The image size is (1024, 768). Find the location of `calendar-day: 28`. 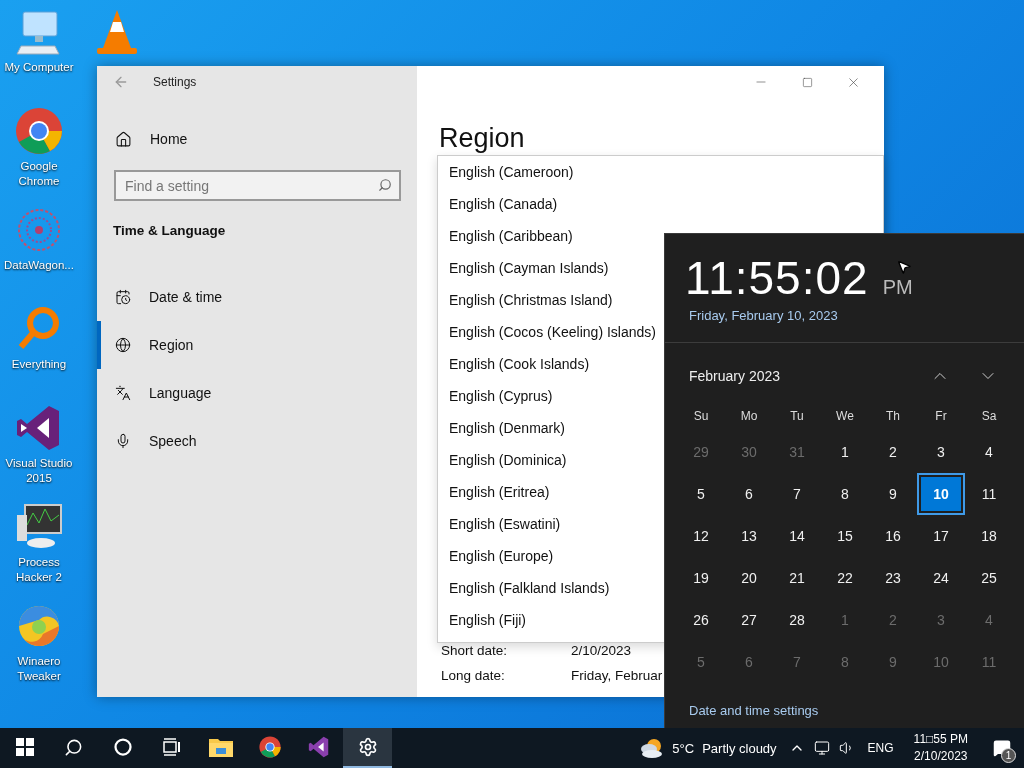

calendar-day: 28 is located at coordinates (797, 620).